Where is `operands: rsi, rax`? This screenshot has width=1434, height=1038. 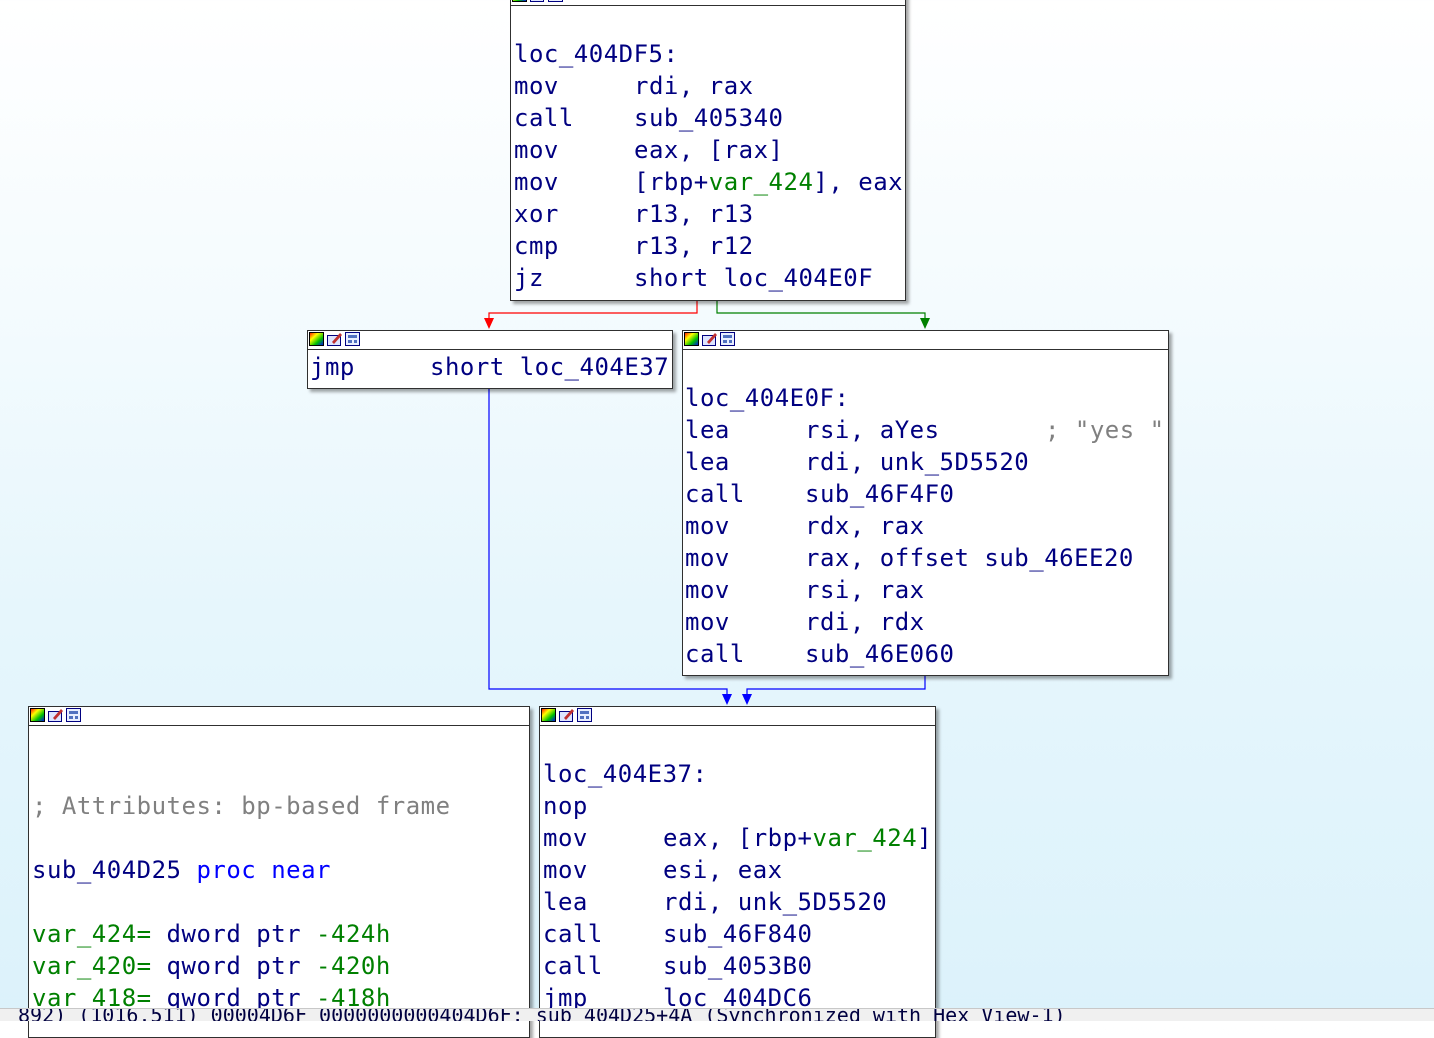 operands: rsi, rax is located at coordinates (865, 590).